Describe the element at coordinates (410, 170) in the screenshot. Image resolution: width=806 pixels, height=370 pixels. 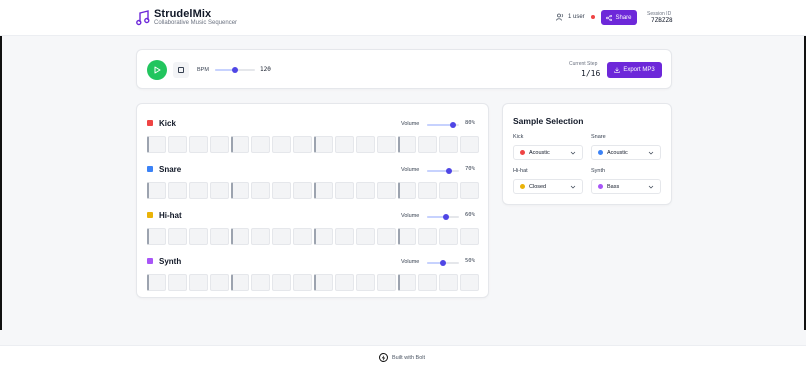
I see `volume-label: Volume` at that location.